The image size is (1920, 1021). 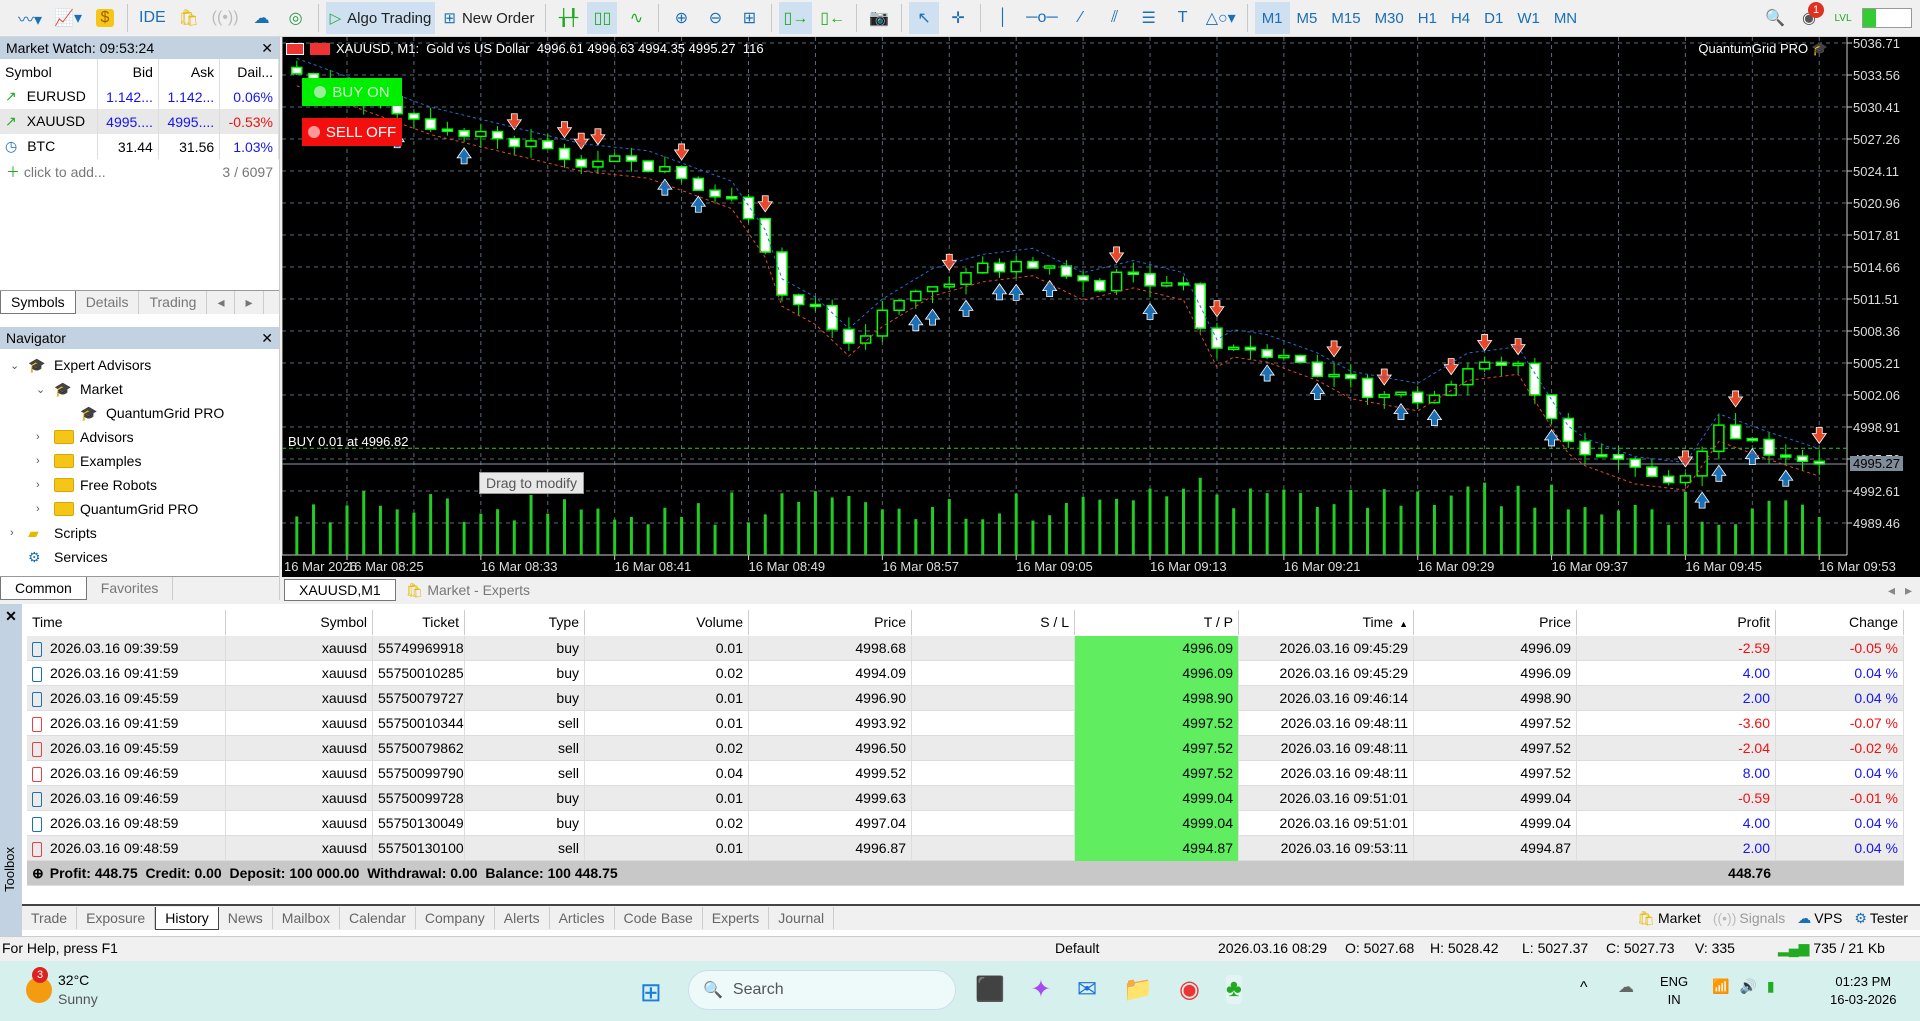 I want to click on onedrive-icon: ☁, so click(x=1626, y=987).